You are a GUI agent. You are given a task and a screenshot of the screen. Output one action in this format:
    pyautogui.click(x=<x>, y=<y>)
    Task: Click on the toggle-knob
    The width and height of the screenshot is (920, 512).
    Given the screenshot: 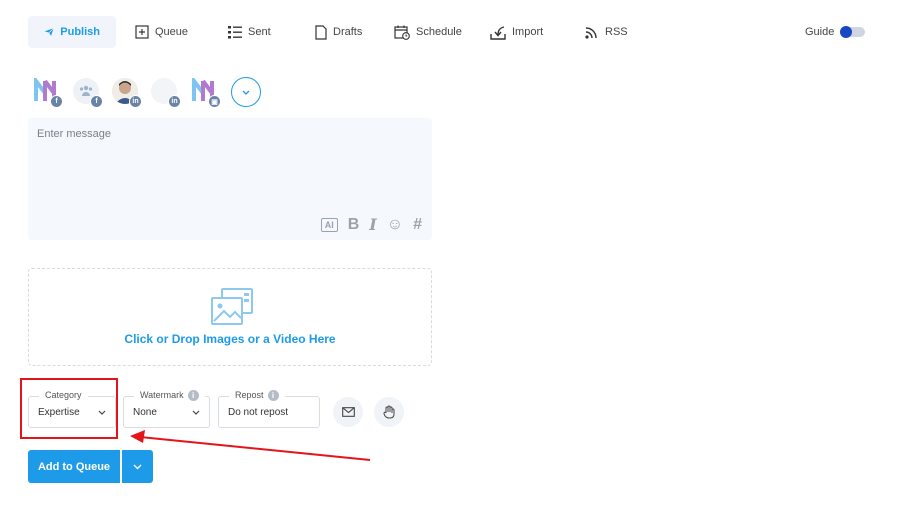 What is the action you would take?
    pyautogui.click(x=846, y=32)
    